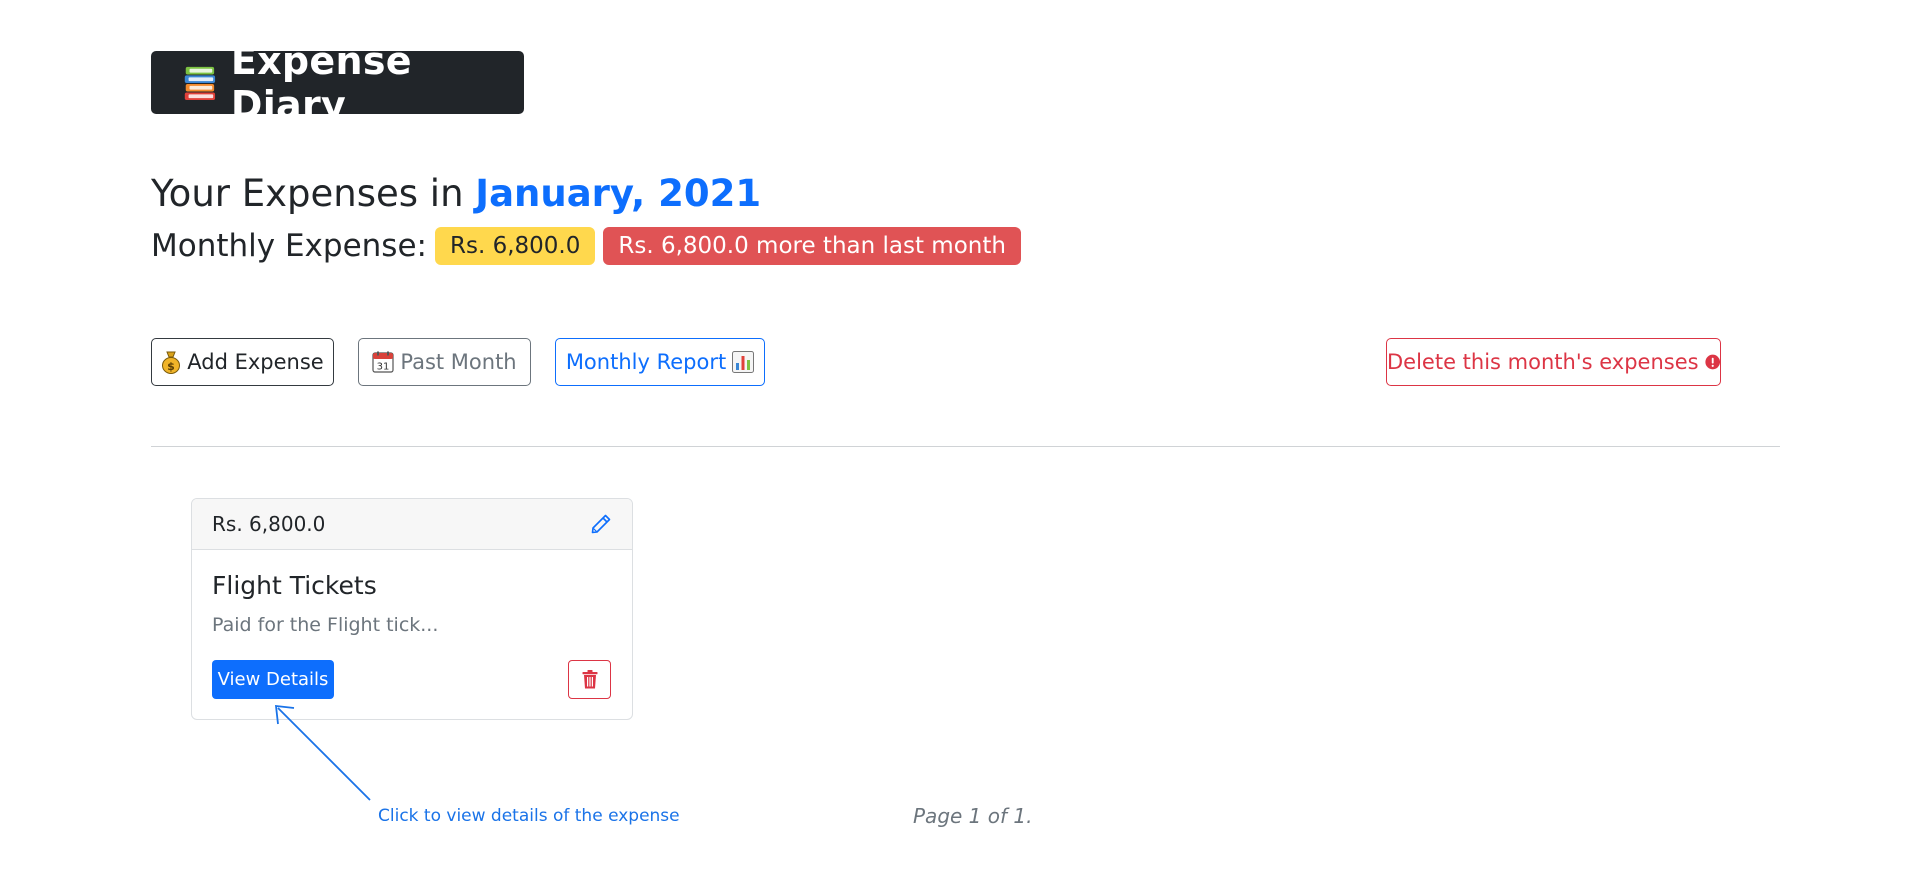 Image resolution: width=1923 pixels, height=890 pixels. What do you see at coordinates (294, 585) in the screenshot?
I see `expense-title: Flight Tickets` at bounding box center [294, 585].